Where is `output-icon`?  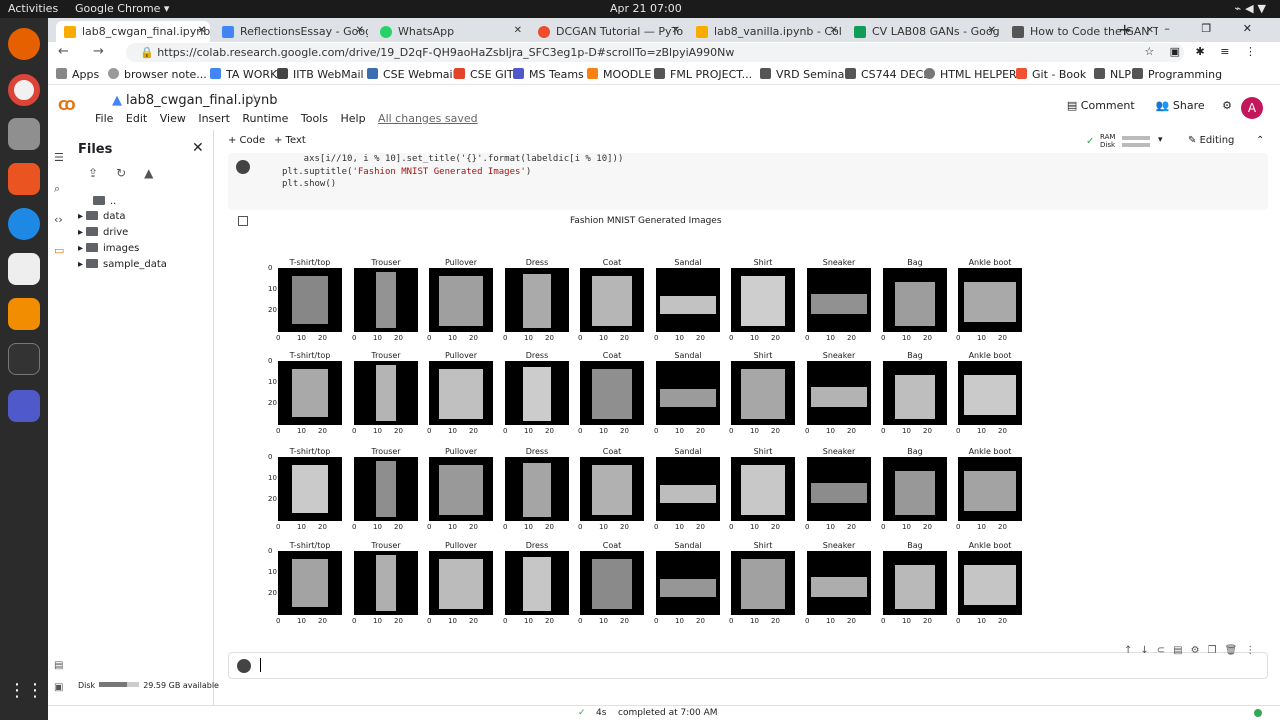 output-icon is located at coordinates (243, 221).